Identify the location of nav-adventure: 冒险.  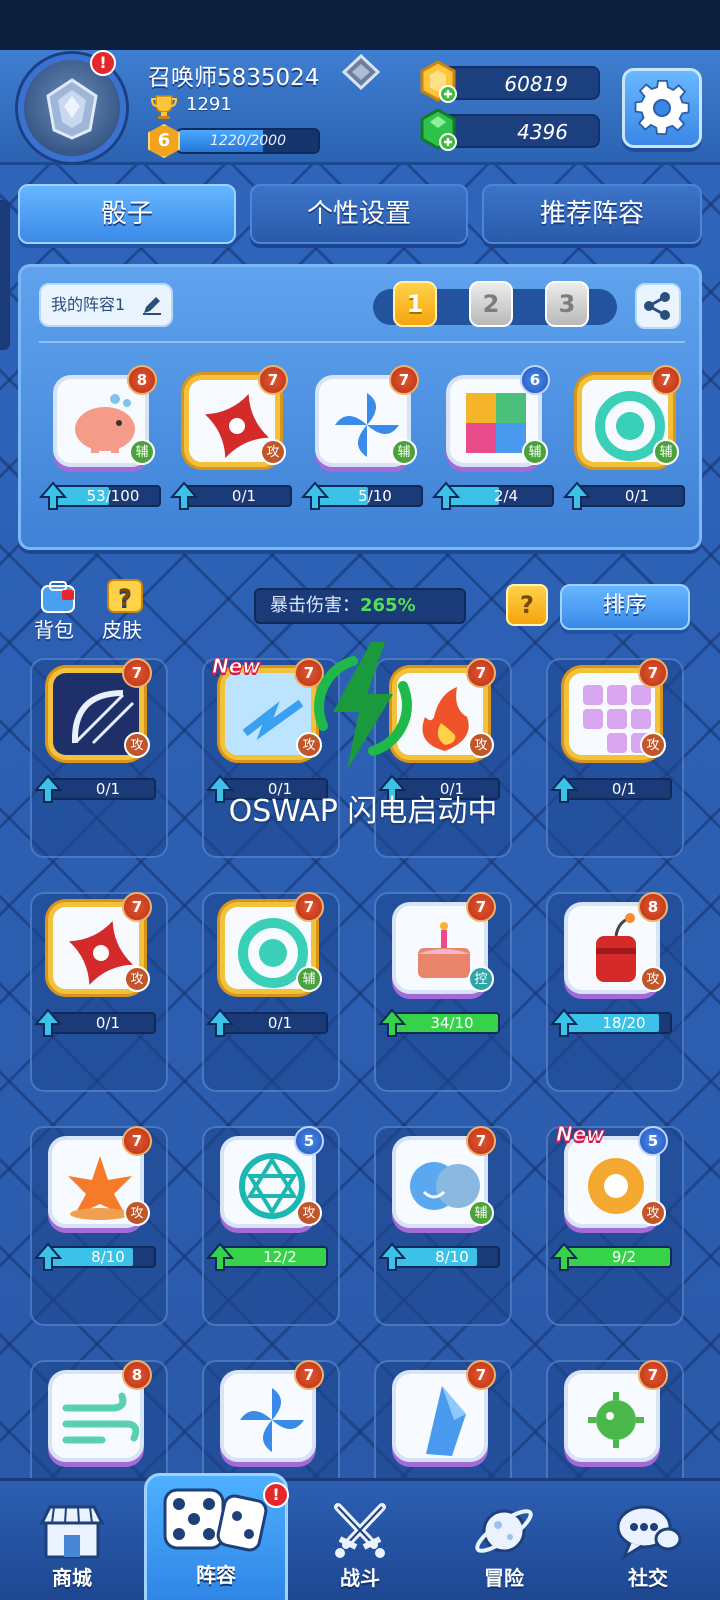
(504, 1540).